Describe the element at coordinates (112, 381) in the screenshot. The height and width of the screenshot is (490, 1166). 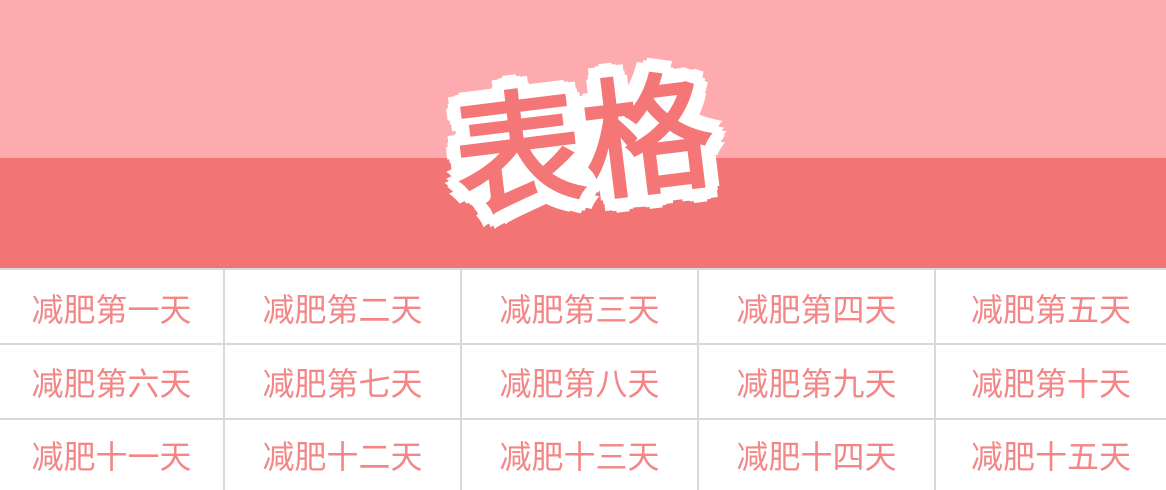
I see `table-cell: 减肥第六天` at that location.